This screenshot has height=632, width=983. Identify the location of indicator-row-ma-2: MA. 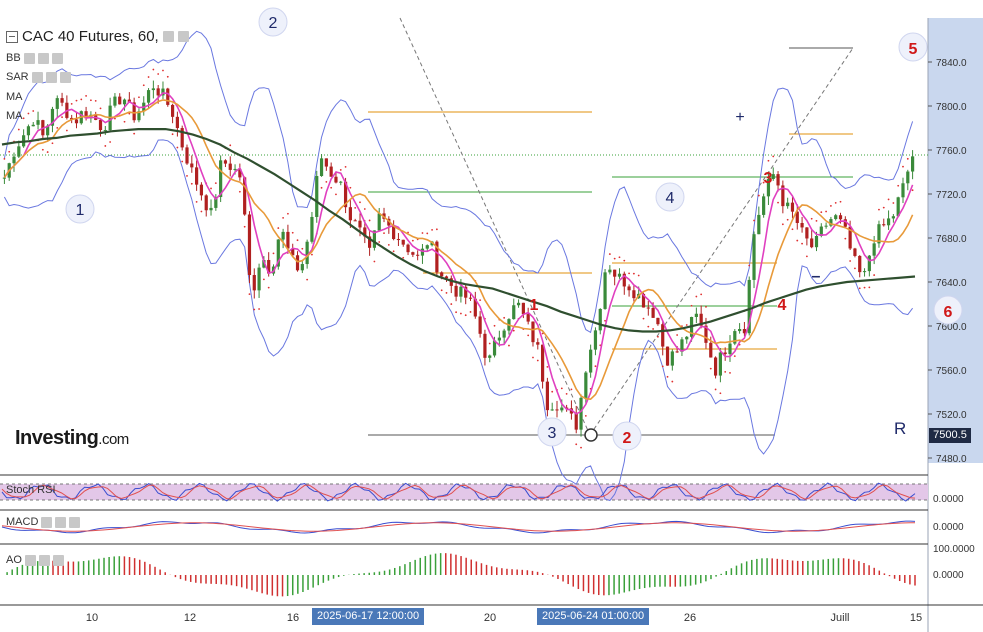
(14, 116).